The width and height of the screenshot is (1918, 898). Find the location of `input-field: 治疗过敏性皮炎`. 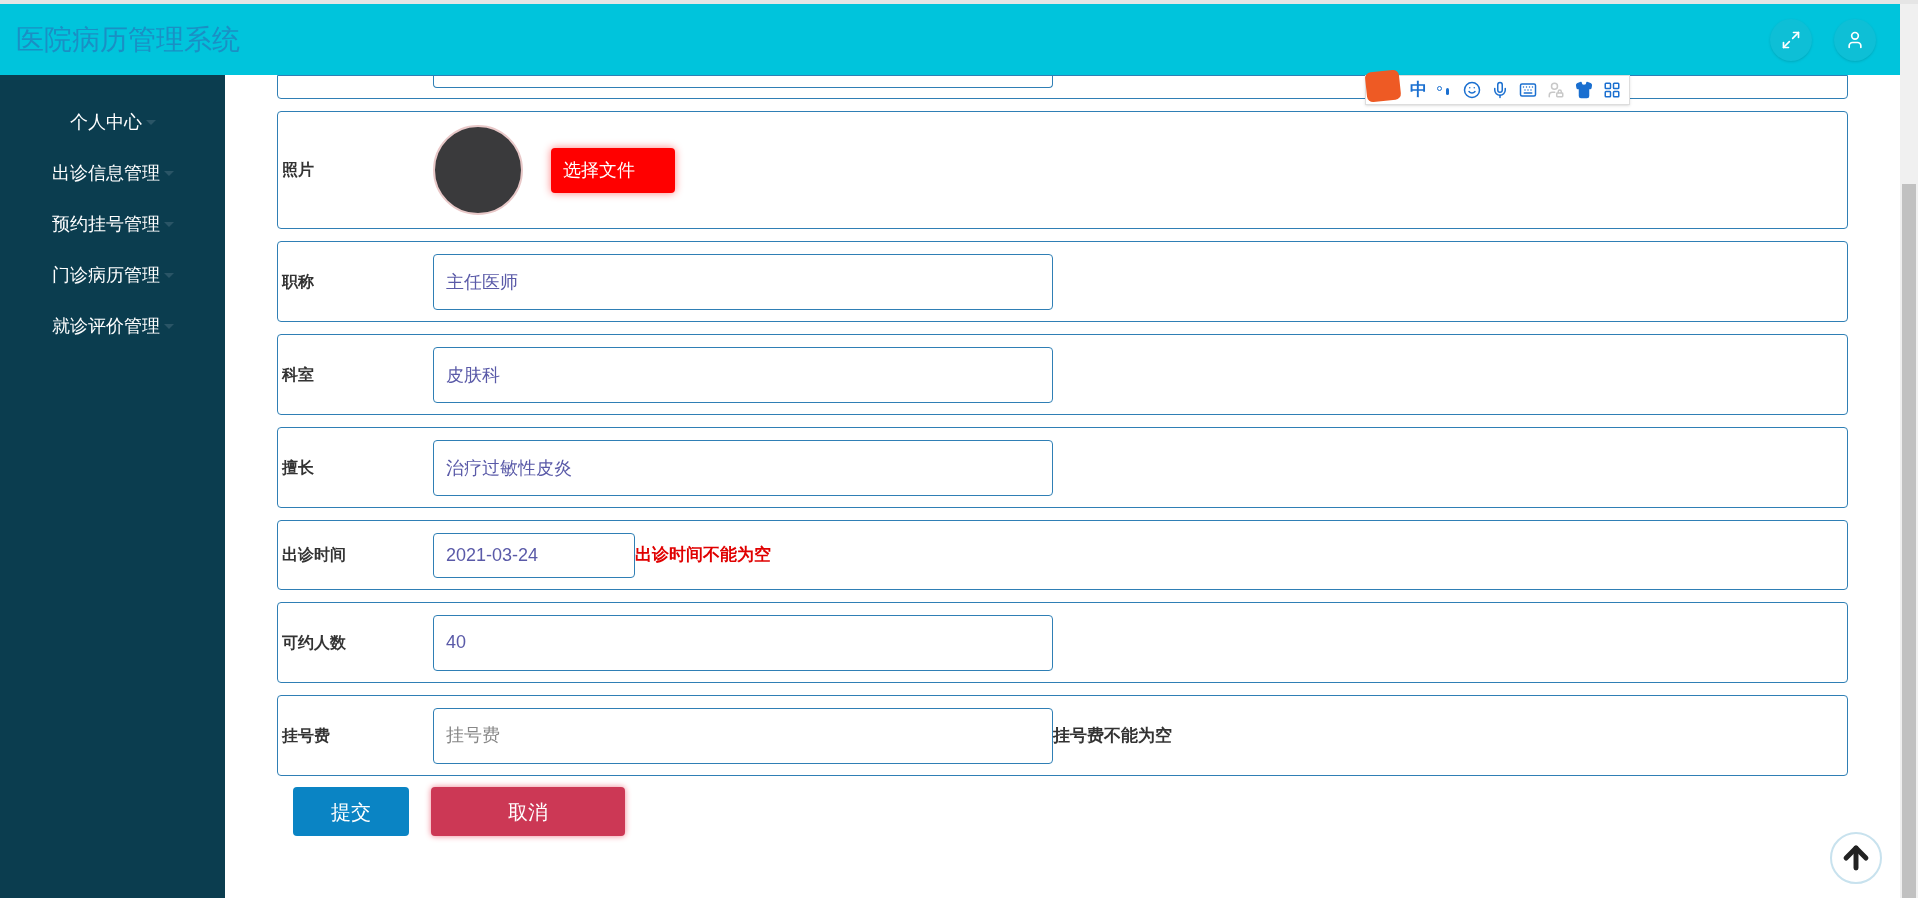

input-field: 治疗过敏性皮炎 is located at coordinates (743, 467).